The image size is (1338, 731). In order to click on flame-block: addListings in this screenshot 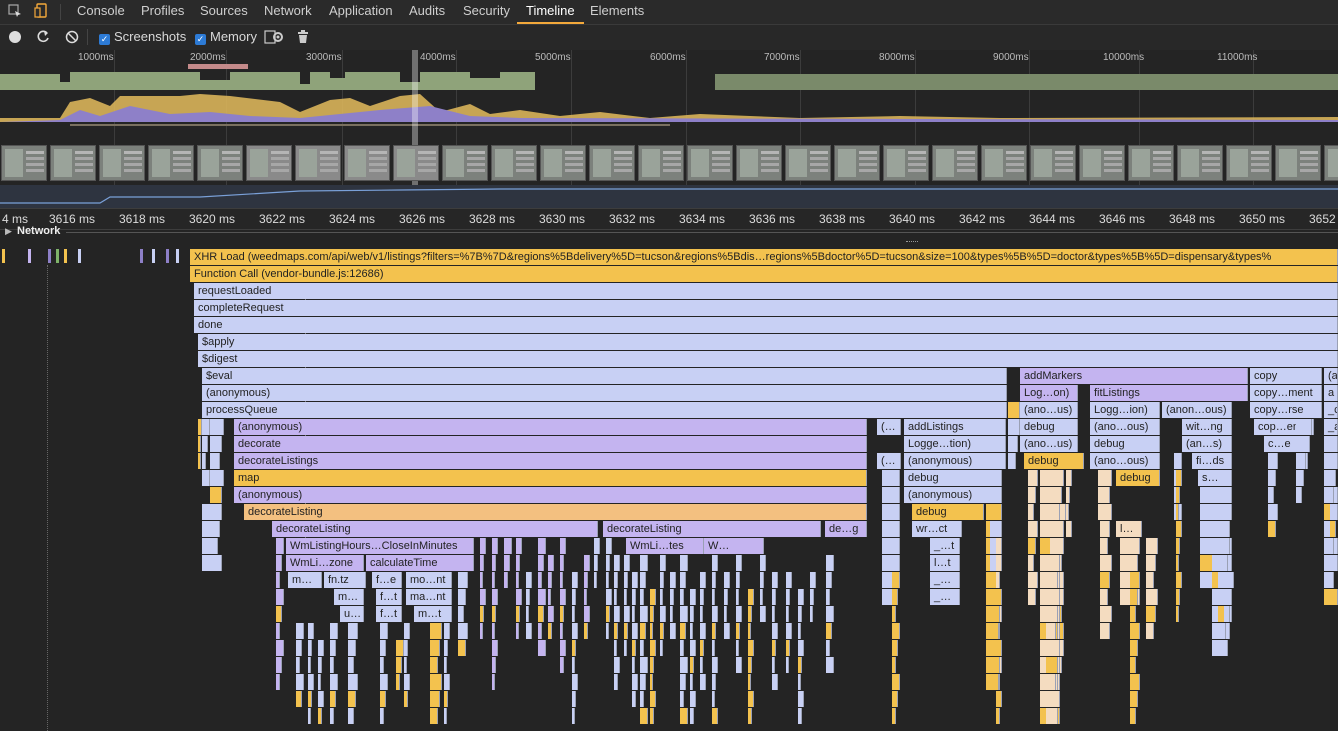, I will do `click(955, 427)`.